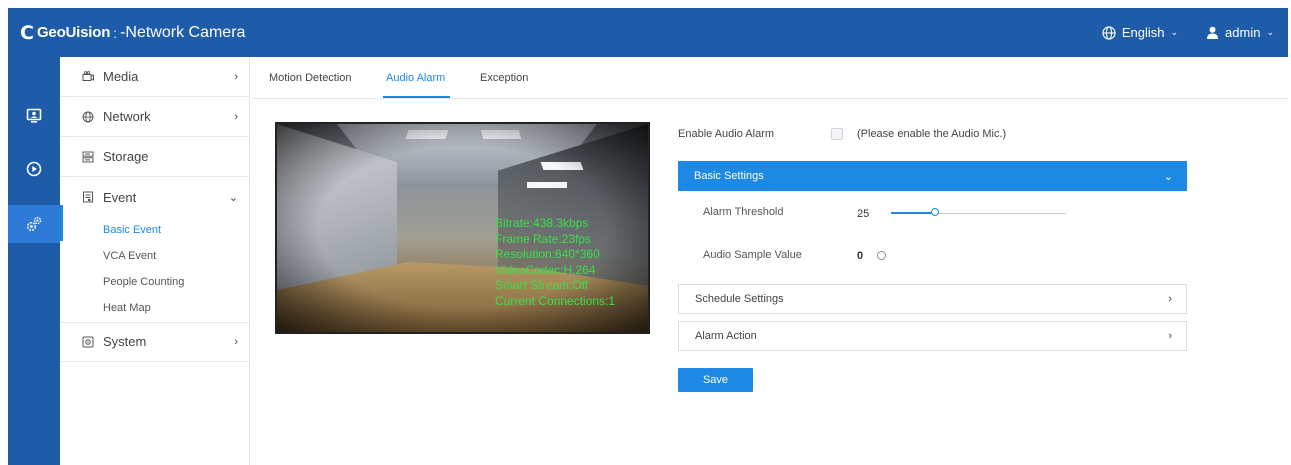  I want to click on user-icon, so click(1213, 32).